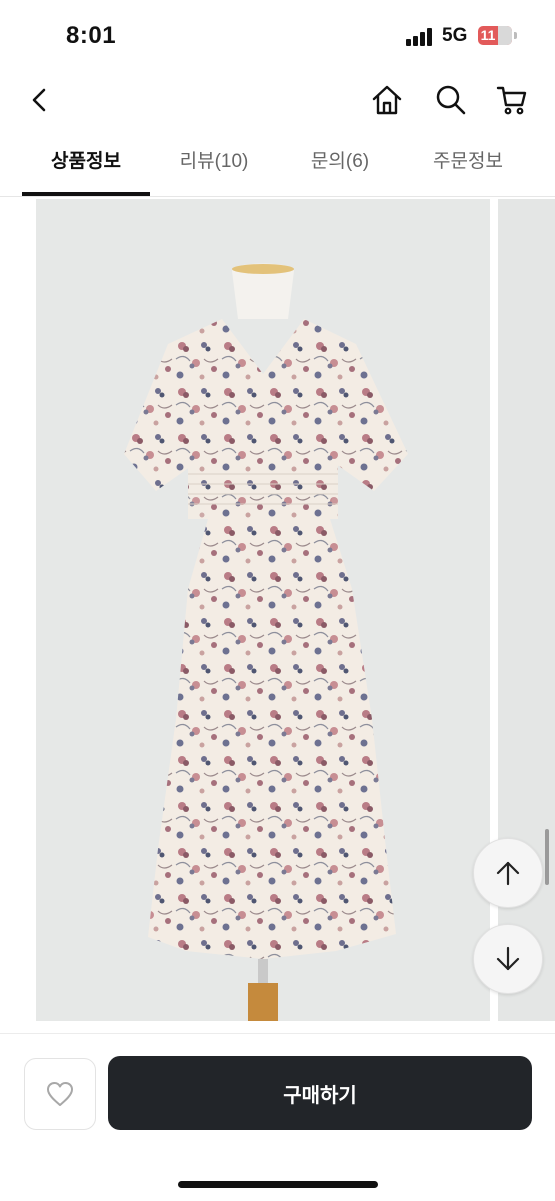 This screenshot has width=555, height=1201. Describe the element at coordinates (320, 1093) in the screenshot. I see `buy-button: 구매하기` at that location.